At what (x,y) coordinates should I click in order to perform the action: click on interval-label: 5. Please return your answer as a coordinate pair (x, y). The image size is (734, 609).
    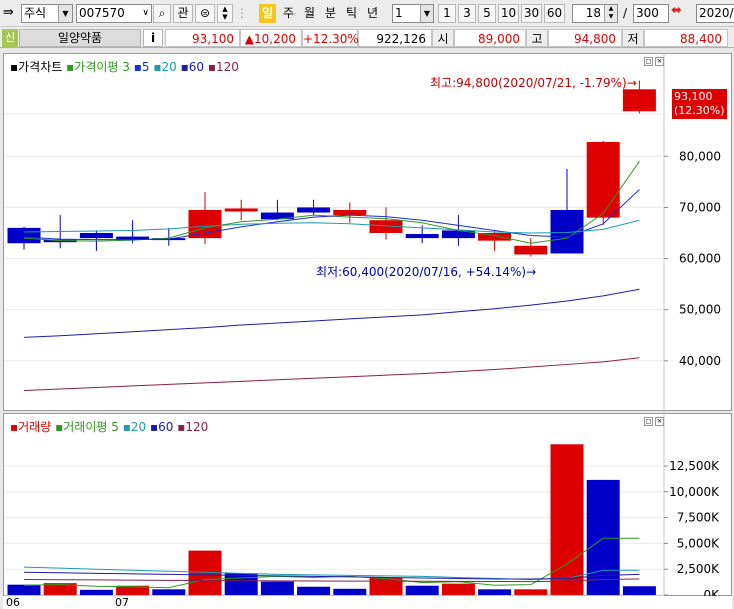
    Looking at the image, I should click on (487, 13).